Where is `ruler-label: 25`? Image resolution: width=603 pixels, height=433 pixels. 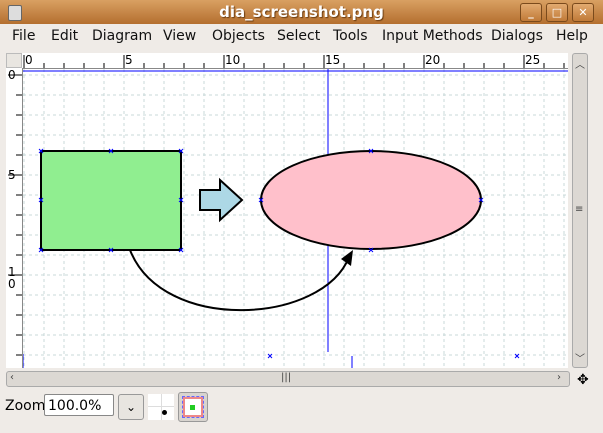 ruler-label: 25 is located at coordinates (533, 60).